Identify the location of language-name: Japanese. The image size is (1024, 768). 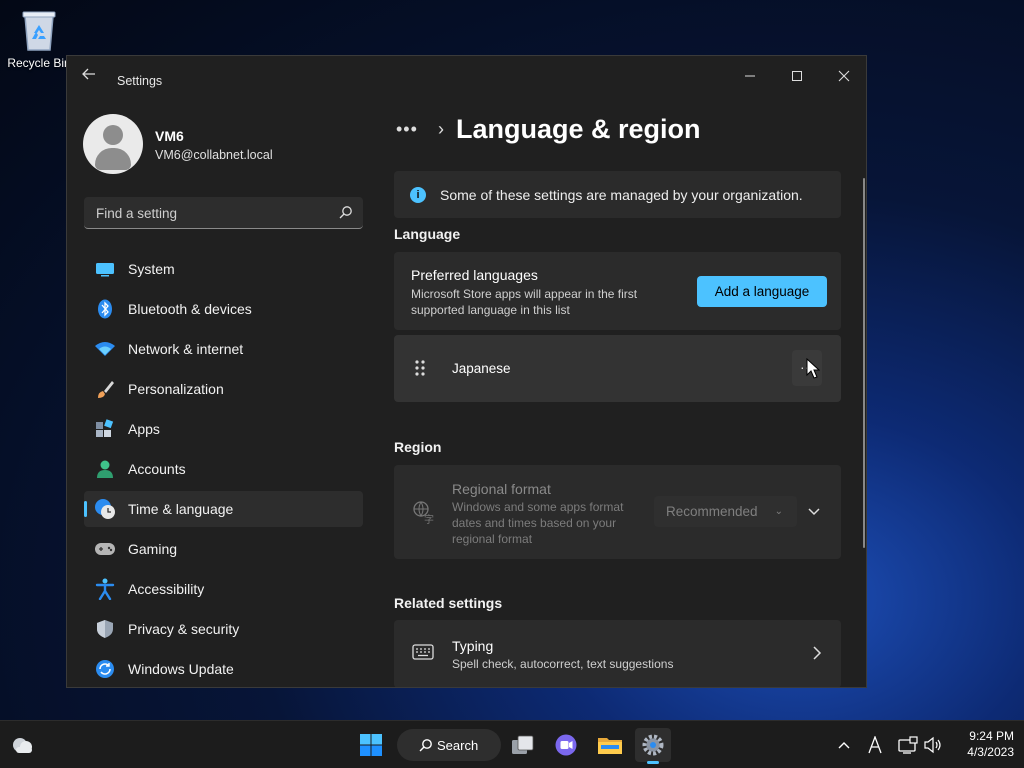
(481, 368).